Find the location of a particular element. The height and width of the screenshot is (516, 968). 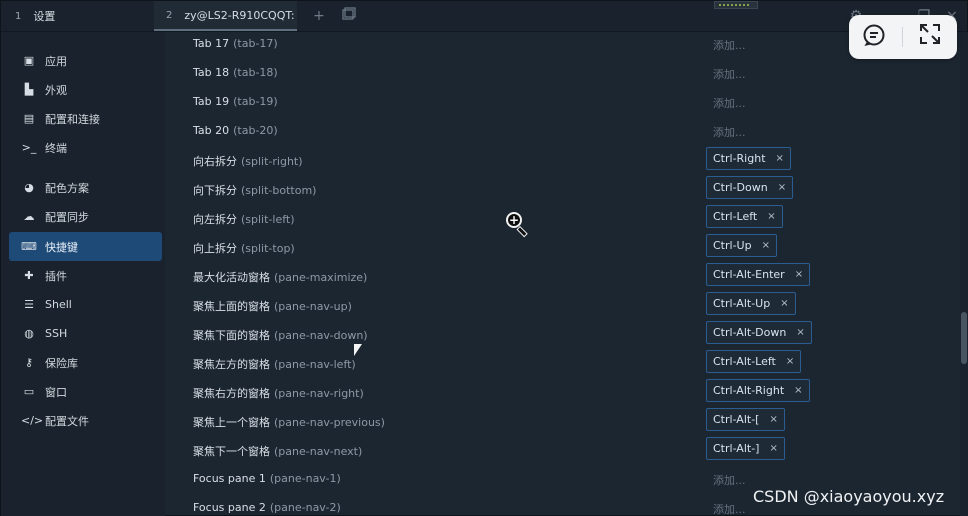

hotkey-row: 聚焦上面的窗格 (pane-nav-up) Ctrl-Alt-Up × is located at coordinates (573, 305).